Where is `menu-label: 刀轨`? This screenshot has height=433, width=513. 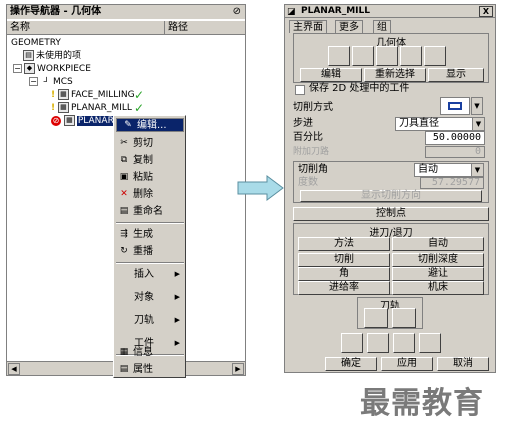
menu-label: 刀轨 is located at coordinates (144, 320).